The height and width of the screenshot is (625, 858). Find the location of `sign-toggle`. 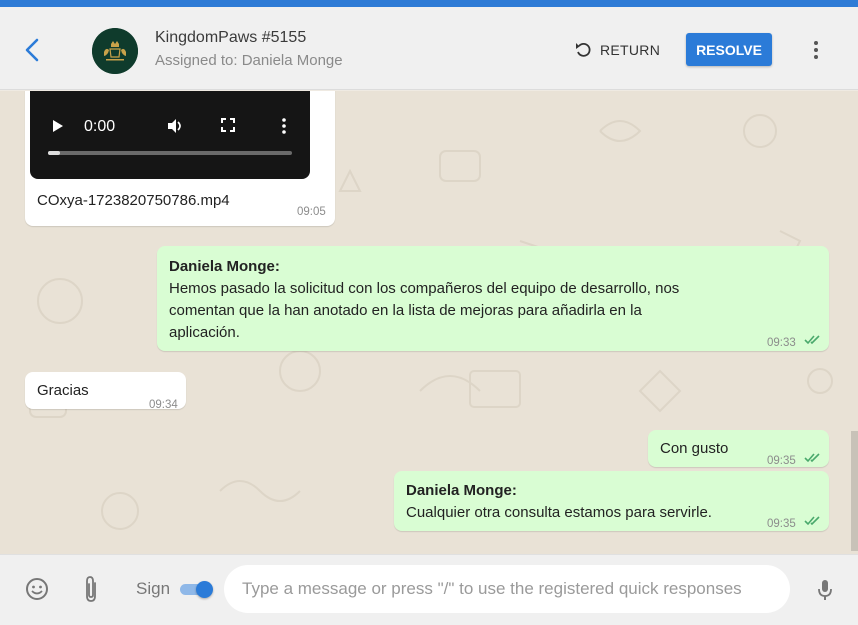

sign-toggle is located at coordinates (197, 589).